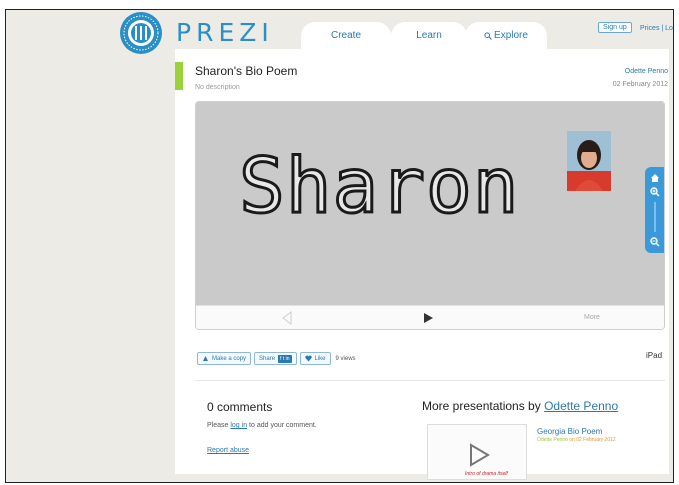 The image size is (679, 485). I want to click on presentation-date: 02 February 2012, so click(640, 84).